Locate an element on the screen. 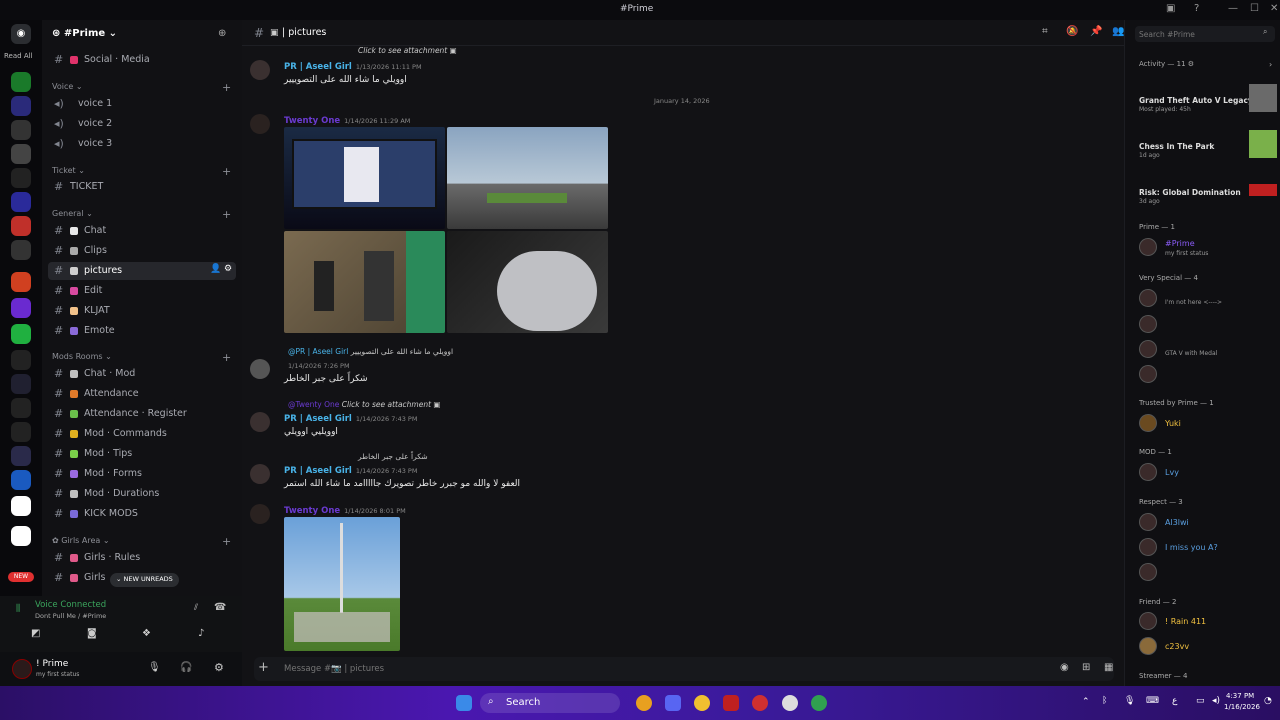 This screenshot has width=1280, height=720. keyboard-icon: ⌨ is located at coordinates (1152, 701).